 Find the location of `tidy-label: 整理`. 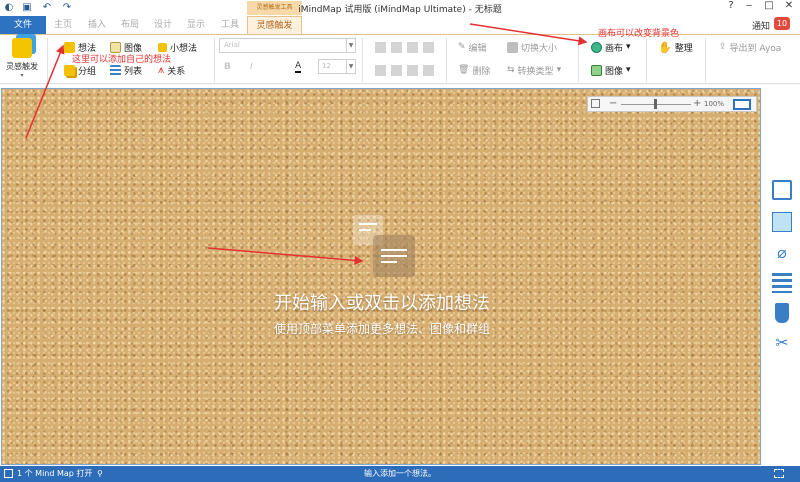

tidy-label: 整理 is located at coordinates (683, 48).